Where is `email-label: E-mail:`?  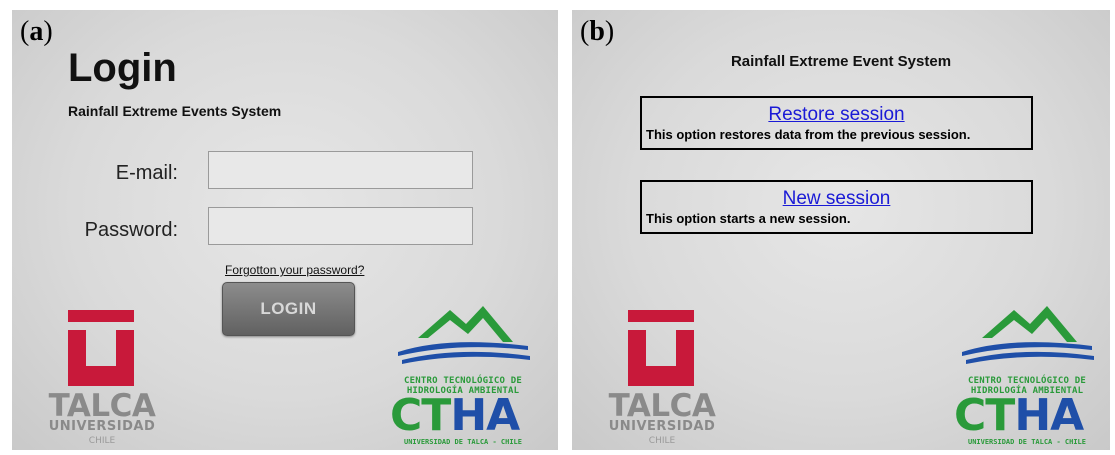 email-label: E-mail: is located at coordinates (146, 173).